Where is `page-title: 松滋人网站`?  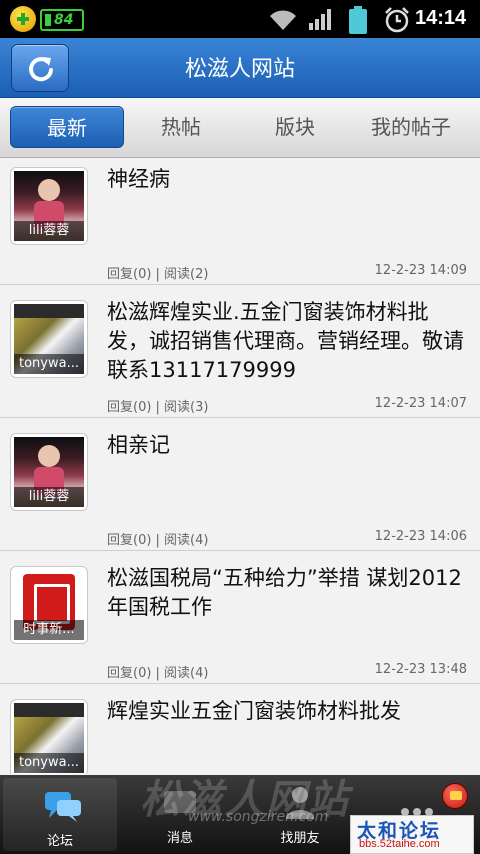
page-title: 松滋人网站 is located at coordinates (239, 69).